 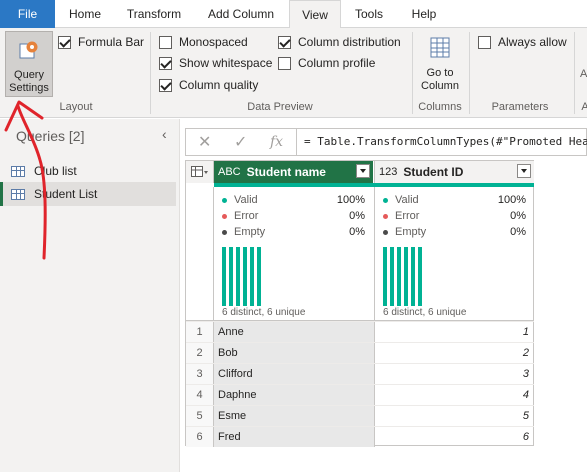 I want to click on column-profile-checkbox: Column profile, so click(x=326, y=63).